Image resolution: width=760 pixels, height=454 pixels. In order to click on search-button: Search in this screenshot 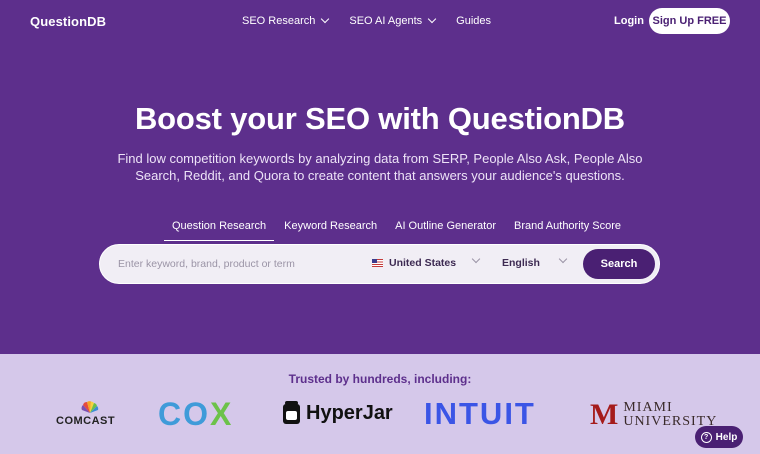, I will do `click(619, 264)`.